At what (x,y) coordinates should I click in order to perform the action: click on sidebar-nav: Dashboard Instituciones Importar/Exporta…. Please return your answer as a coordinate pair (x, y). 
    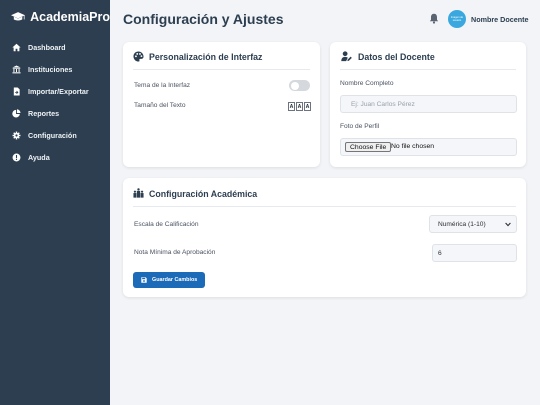
    Looking at the image, I should click on (55, 102).